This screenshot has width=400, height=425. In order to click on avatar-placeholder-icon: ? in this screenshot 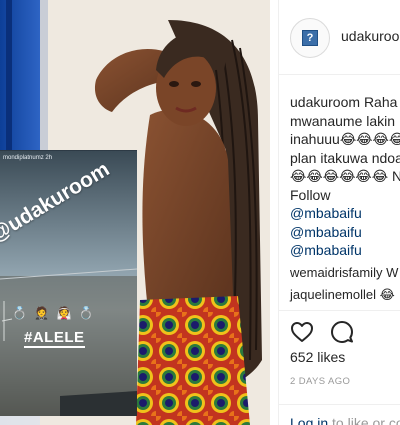, I will do `click(310, 38)`.